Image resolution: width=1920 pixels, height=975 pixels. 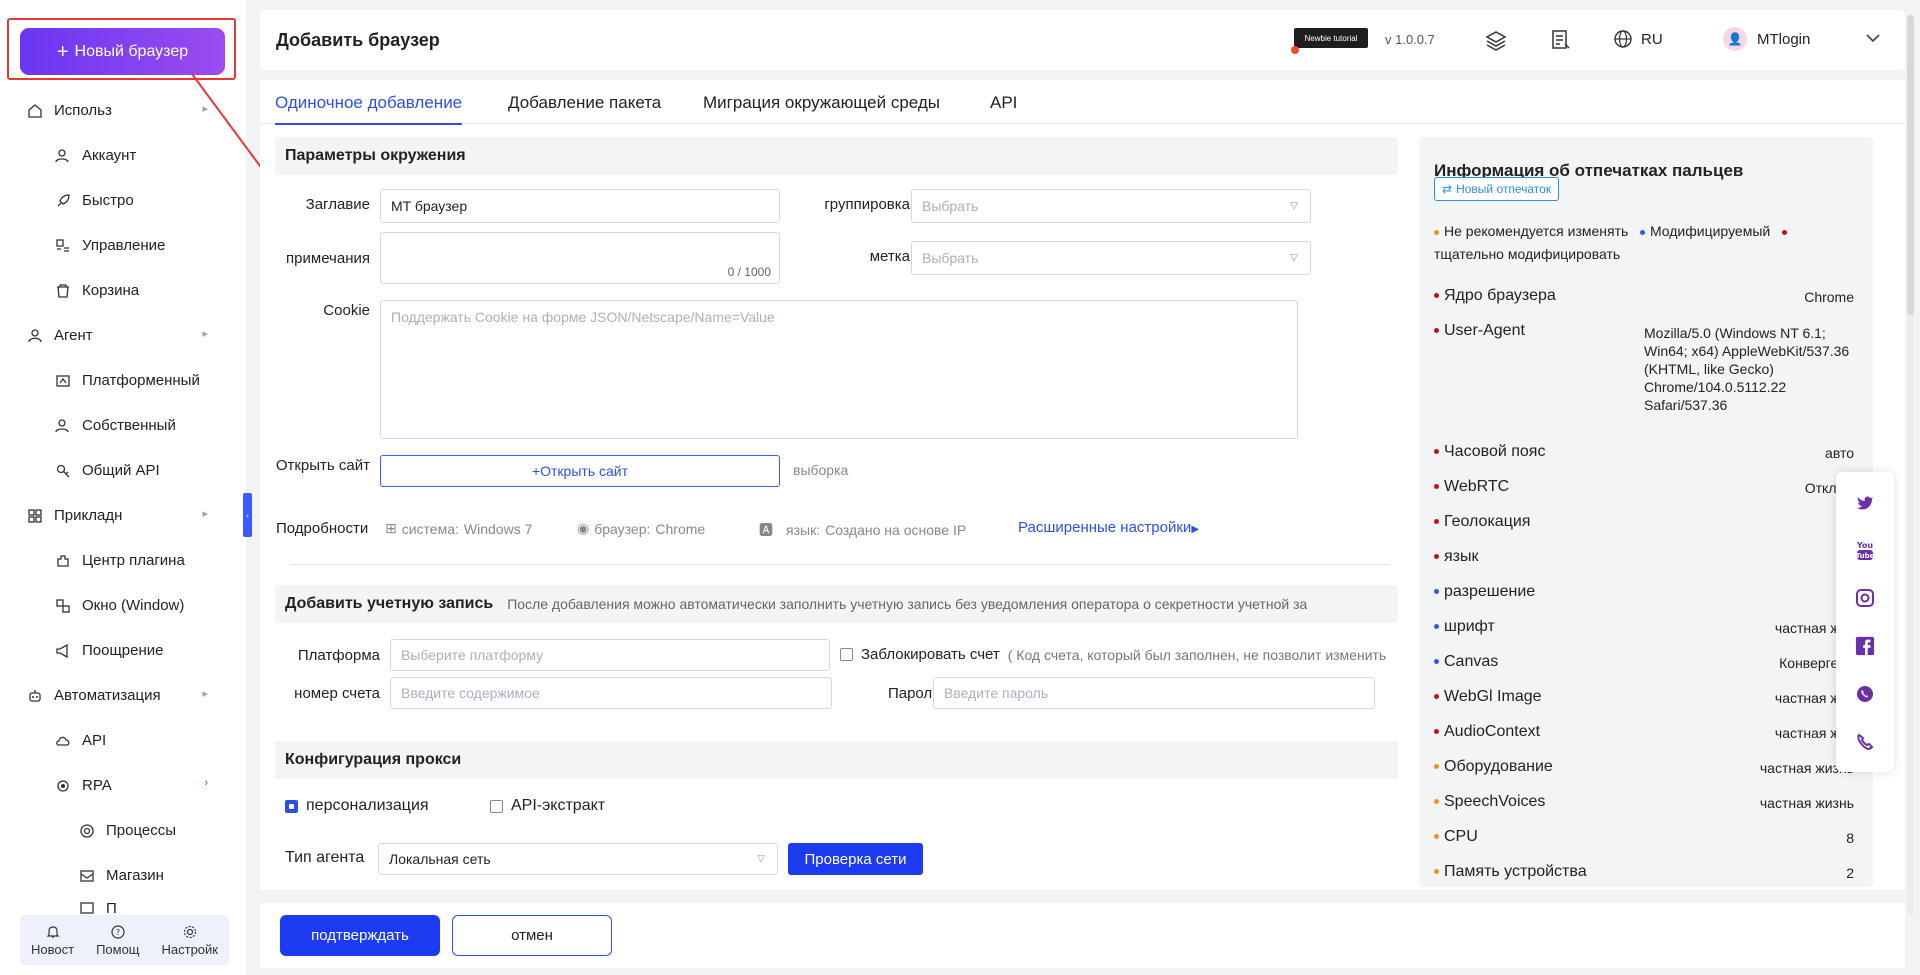 I want to click on grid-icon, so click(x=35, y=516).